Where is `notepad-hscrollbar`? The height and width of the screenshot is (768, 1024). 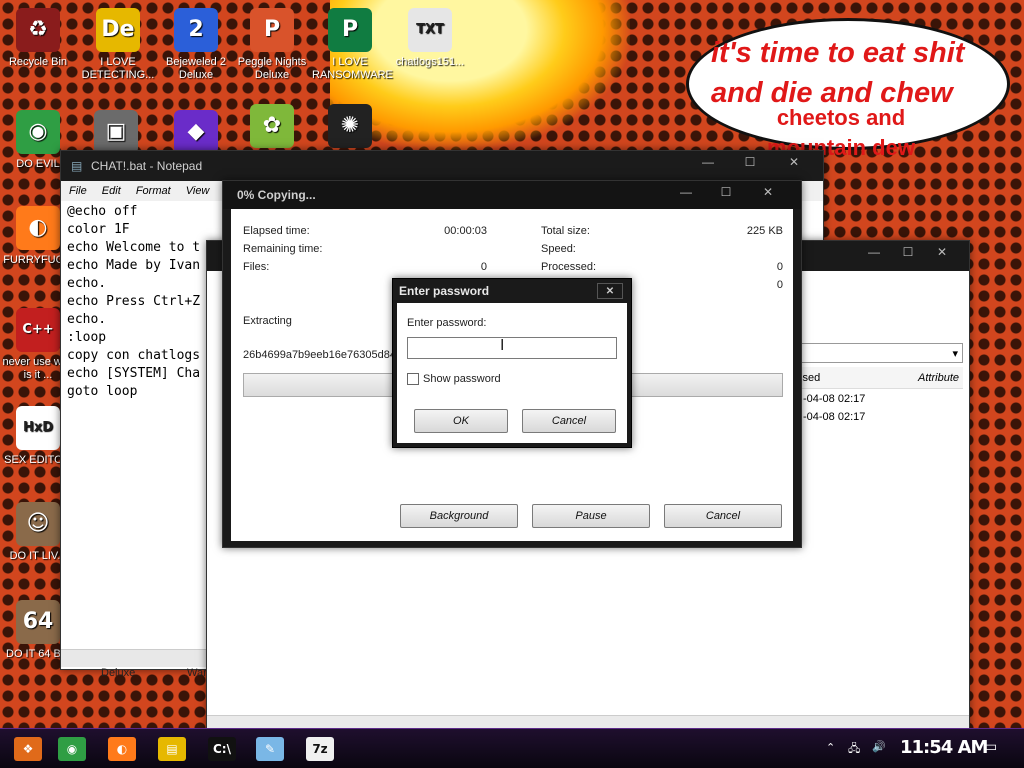 notepad-hscrollbar is located at coordinates (134, 658).